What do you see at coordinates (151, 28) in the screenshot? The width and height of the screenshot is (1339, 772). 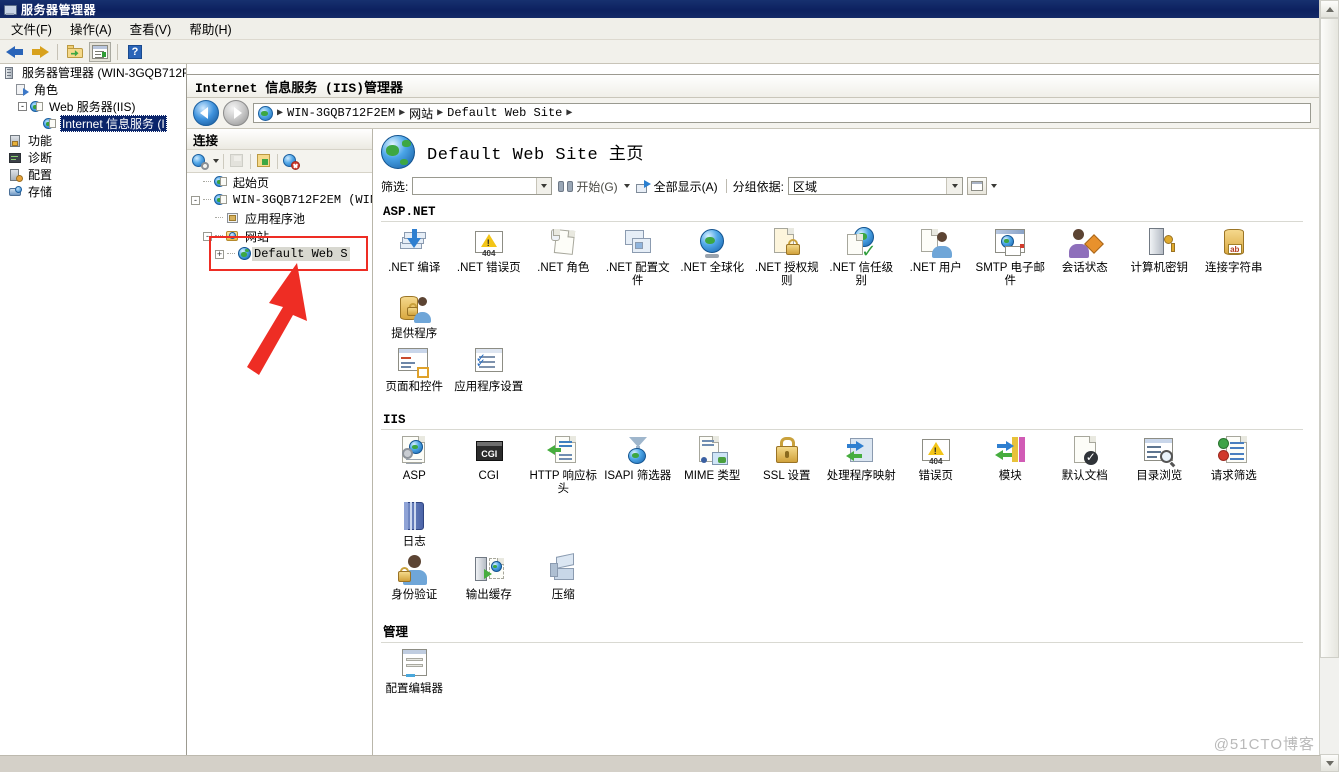 I see `menu-item-view: 查看(V)` at bounding box center [151, 28].